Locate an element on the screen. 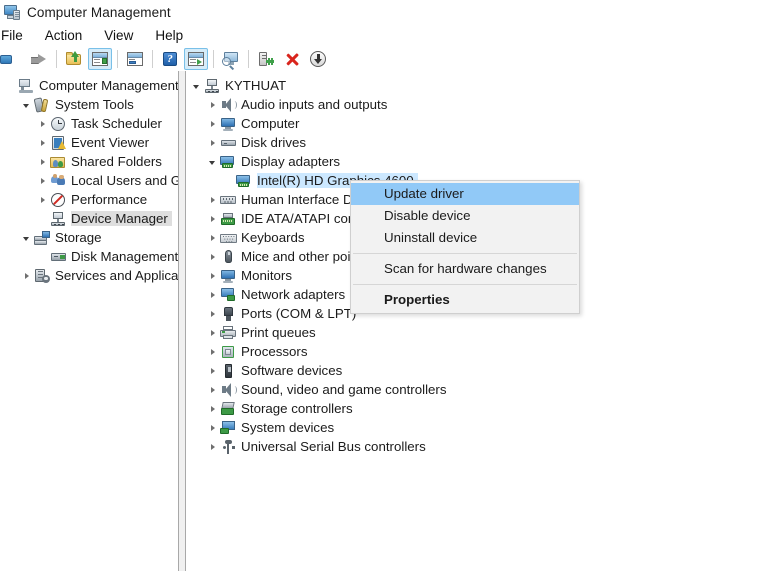 Image resolution: width=767 pixels, height=571 pixels. back-button is located at coordinates (12, 59).